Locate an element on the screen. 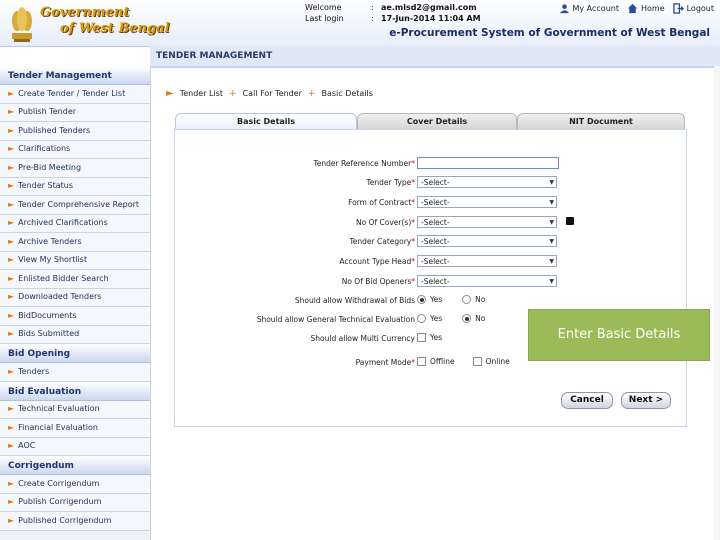  payment-online-checkbox is located at coordinates (477, 361).